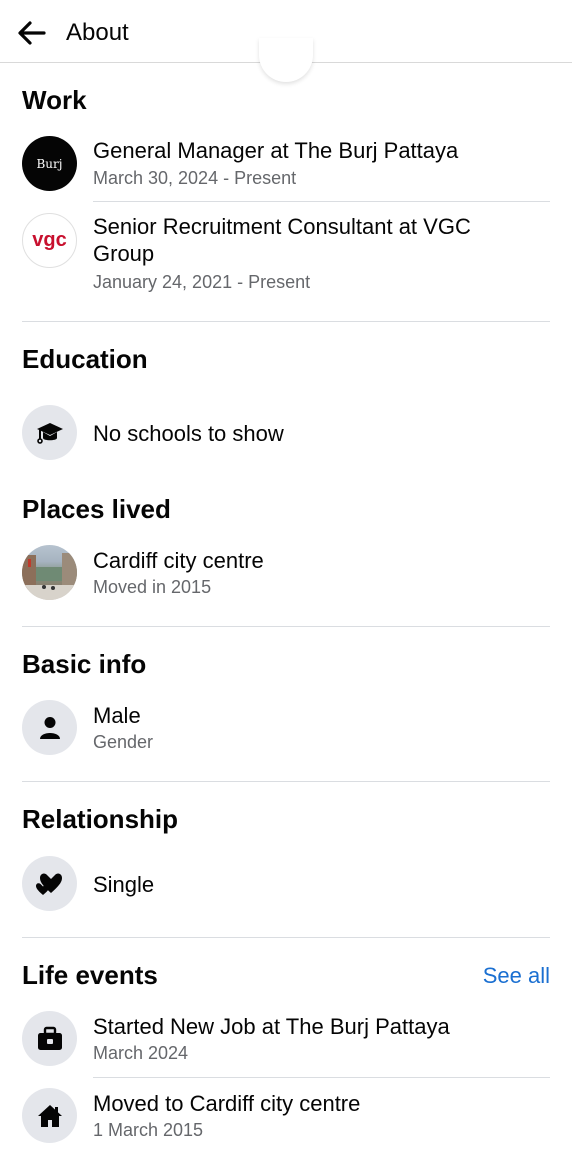 The width and height of the screenshot is (572, 1152). What do you see at coordinates (152, 587) in the screenshot?
I see `place-subtitle: Moved in 2015` at bounding box center [152, 587].